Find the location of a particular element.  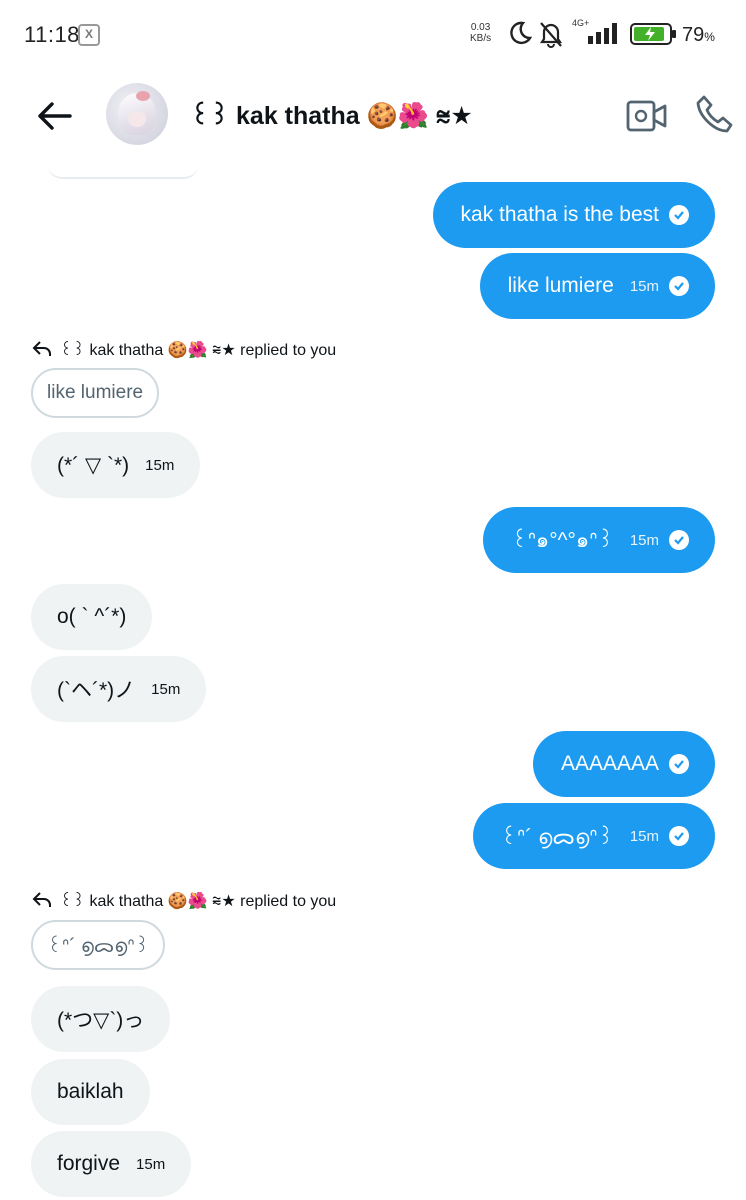

outgoing-message: ꒰ᐢ๑°^°๑ᐢ꒱ 15m is located at coordinates (599, 540).